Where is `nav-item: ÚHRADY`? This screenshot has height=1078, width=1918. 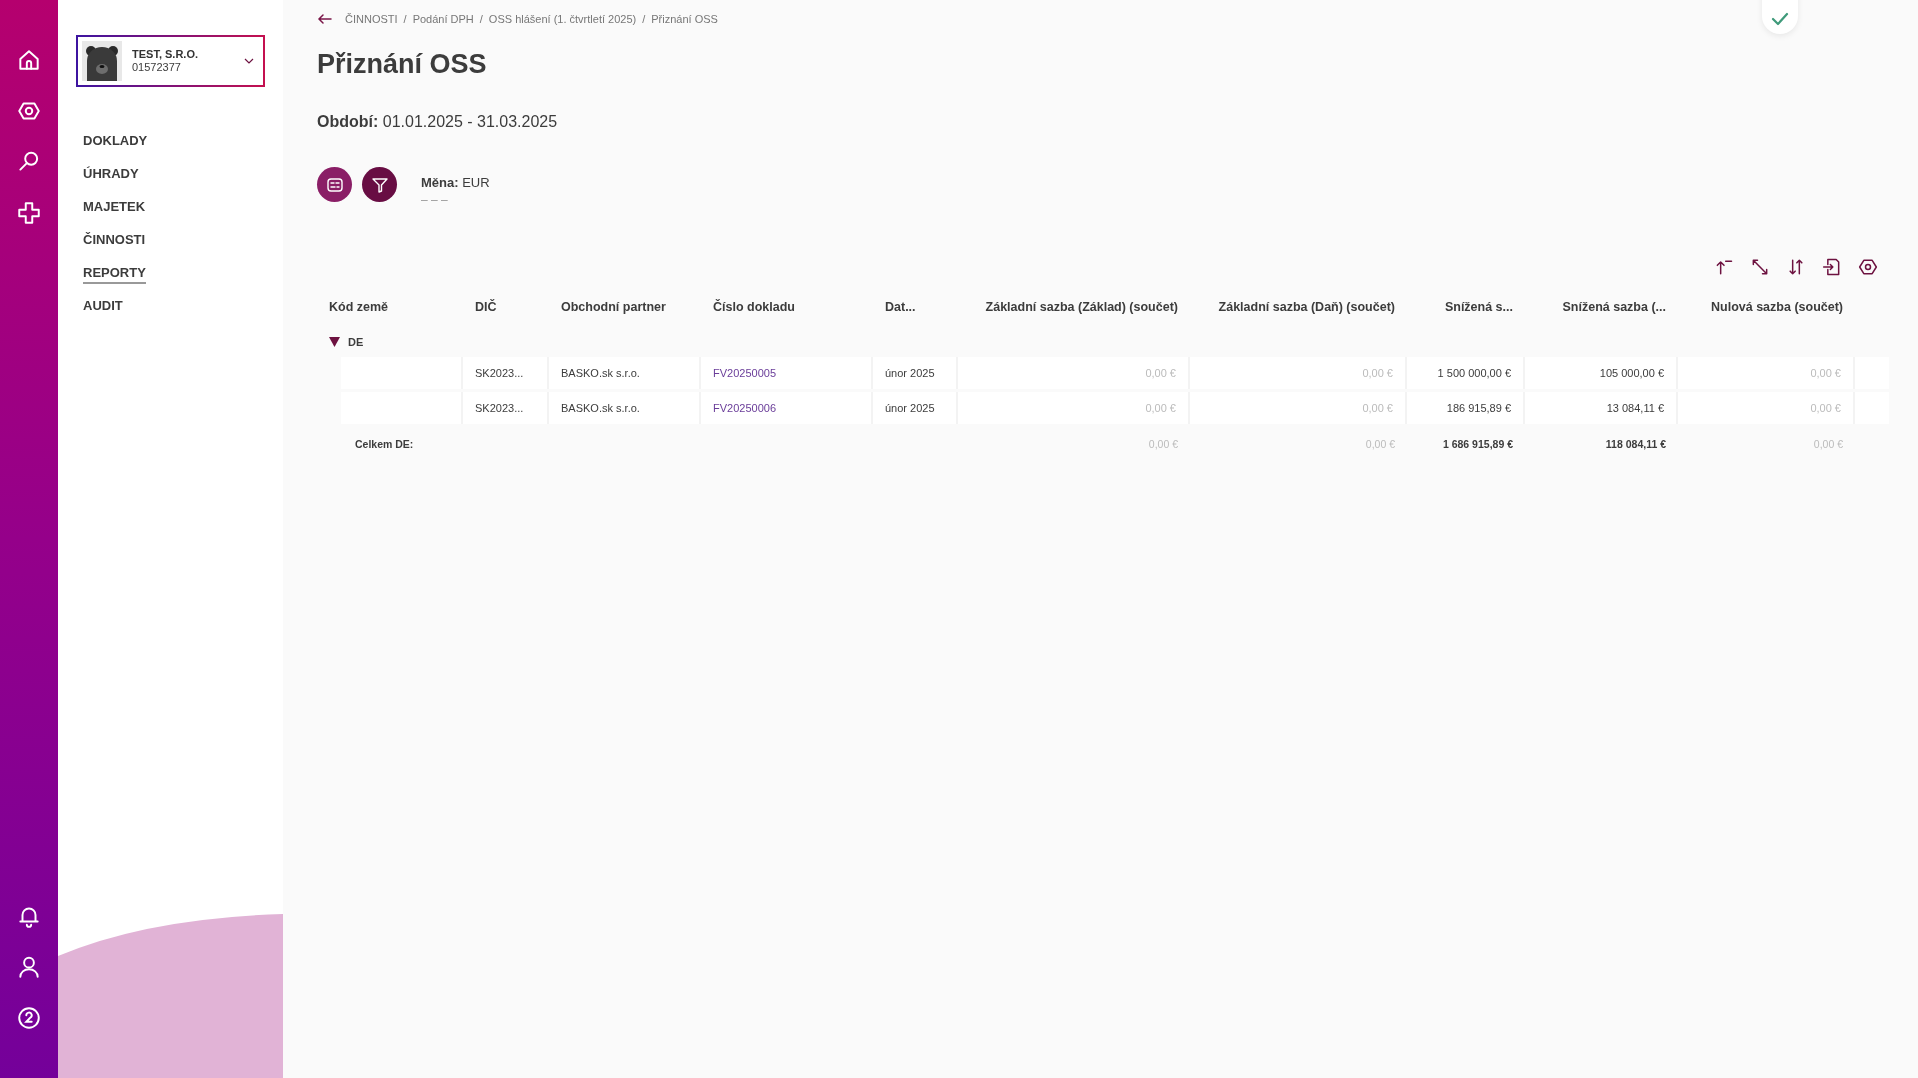
nav-item: ÚHRADY is located at coordinates (111, 174).